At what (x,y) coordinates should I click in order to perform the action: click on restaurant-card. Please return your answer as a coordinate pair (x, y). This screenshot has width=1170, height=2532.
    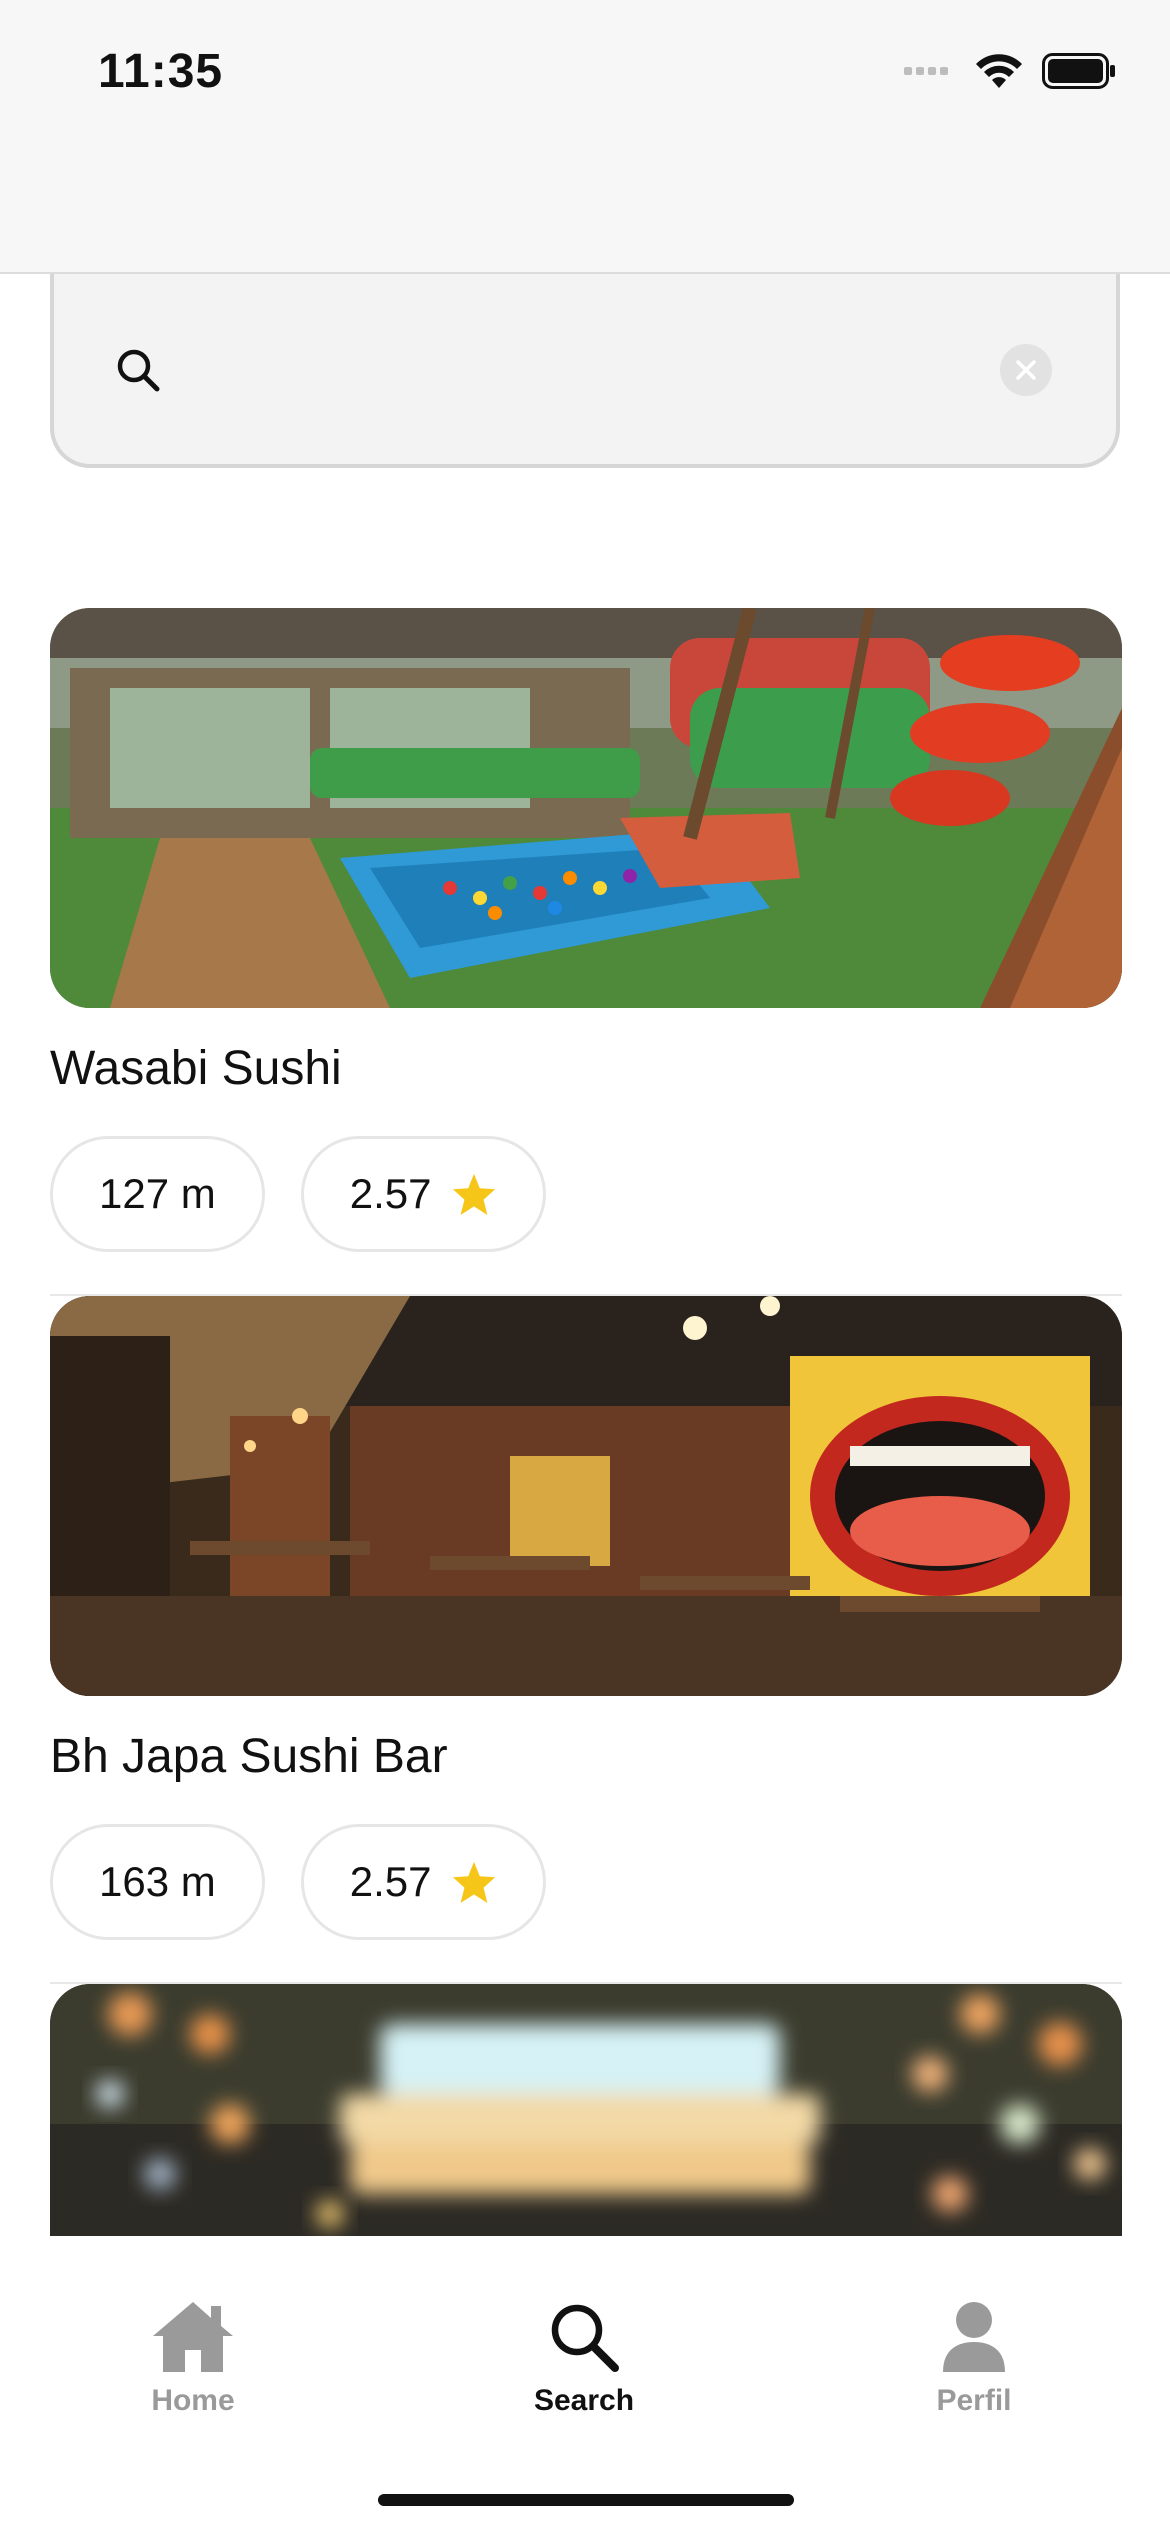
    Looking at the image, I should click on (586, 2110).